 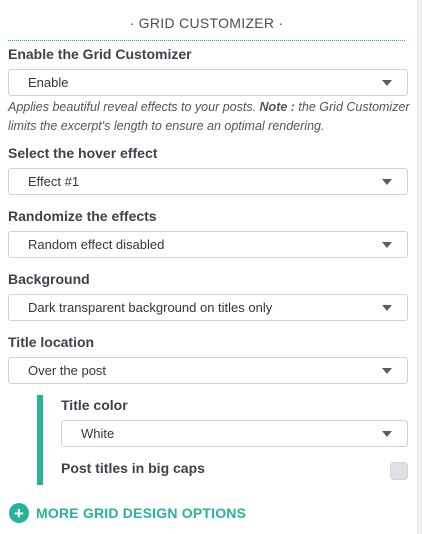 What do you see at coordinates (98, 433) in the screenshot?
I see `title-color-value: White` at bounding box center [98, 433].